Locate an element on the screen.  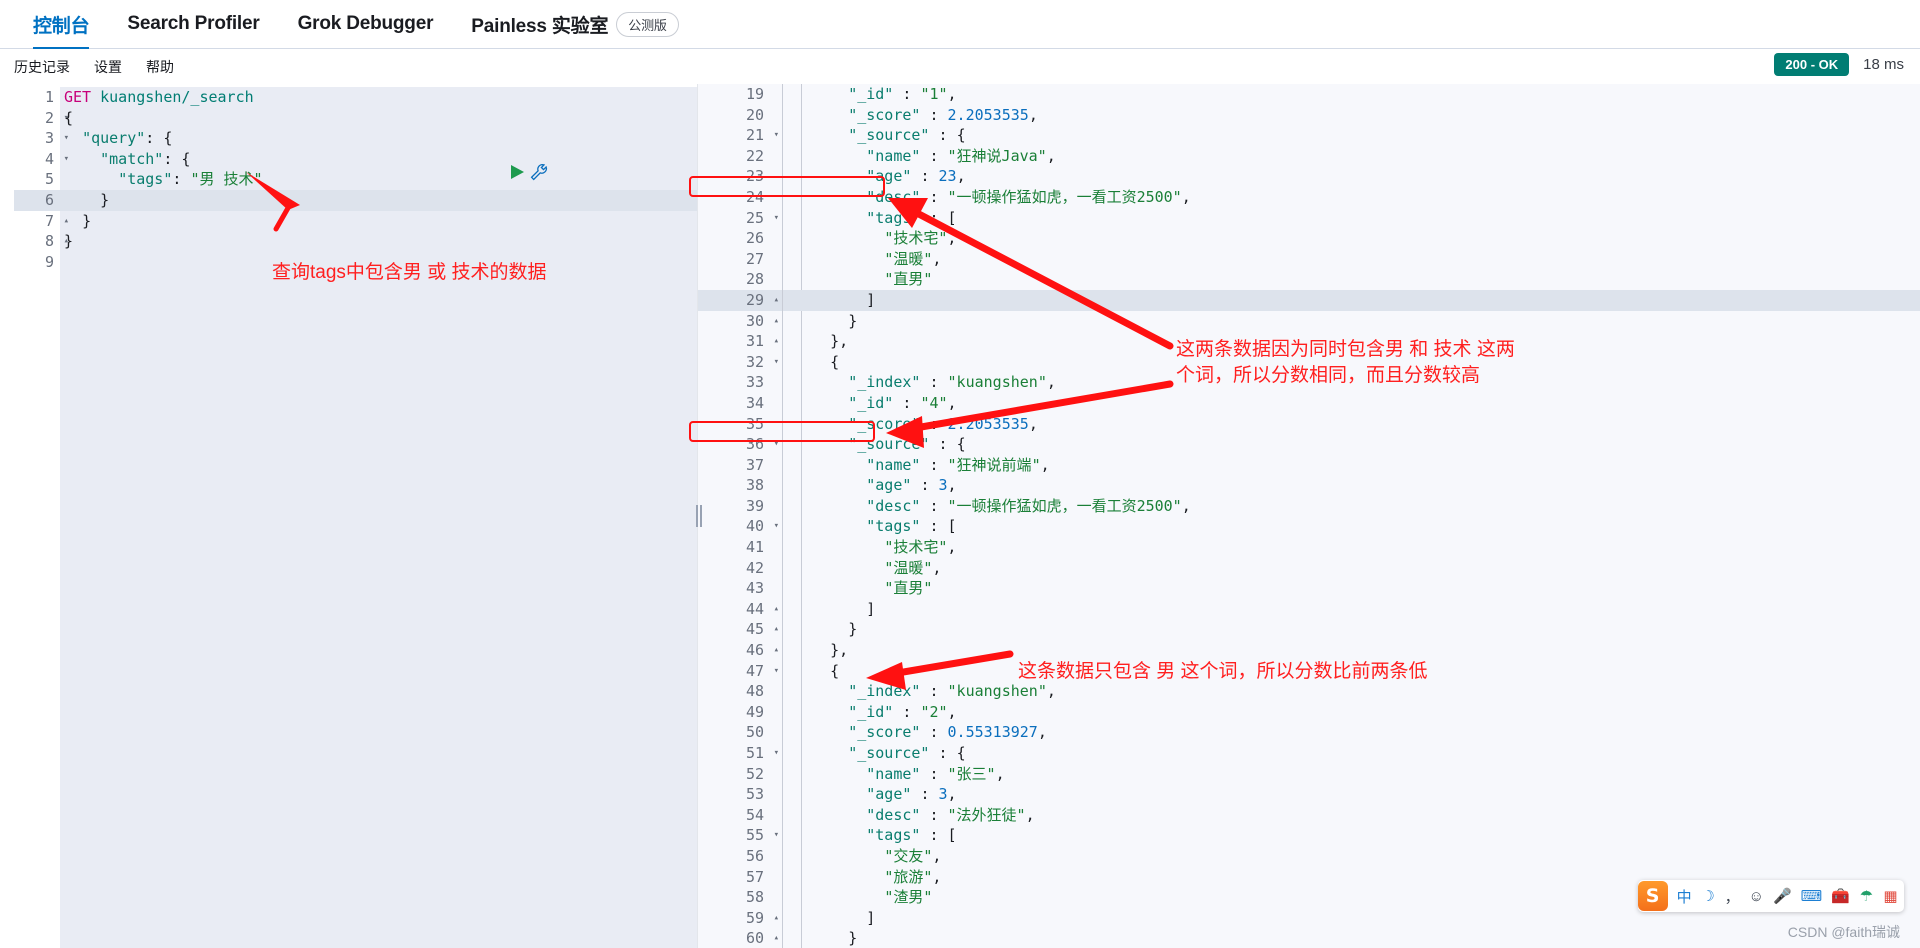
sogou-ime-toolbar: S 中 ☽ ， ☺ 🎤 ⌨ 🧰 ☂ ▦ is located at coordinates (1770, 896).